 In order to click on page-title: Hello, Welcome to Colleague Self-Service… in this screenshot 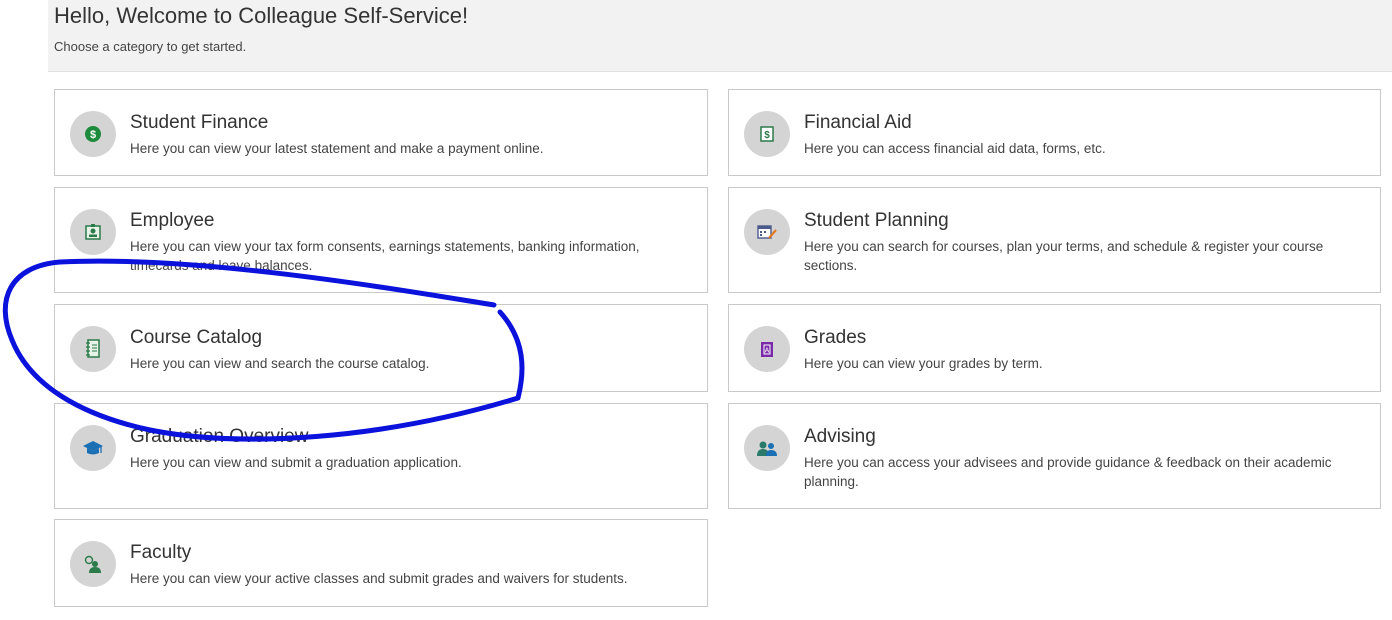, I will do `click(261, 15)`.